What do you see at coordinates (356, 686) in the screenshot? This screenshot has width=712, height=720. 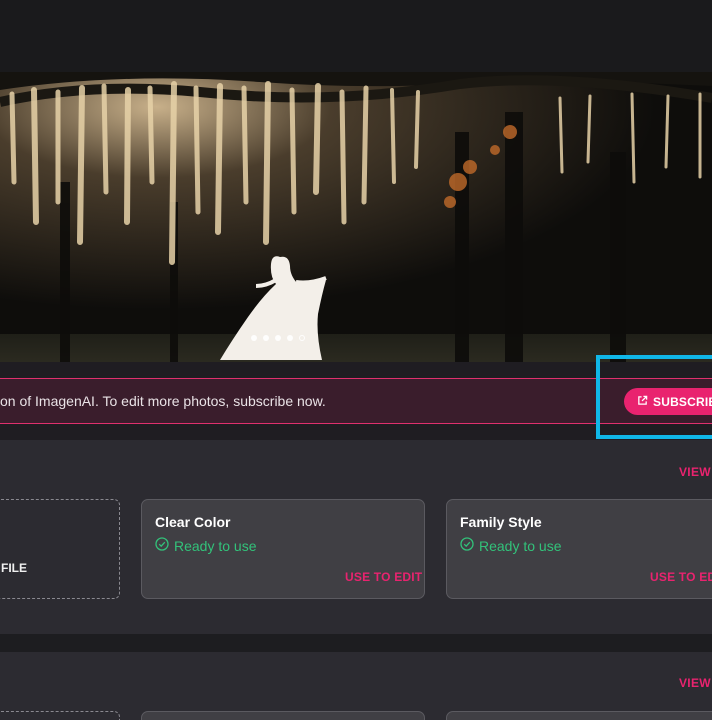 I see `second-profiles-section: VIEW A` at bounding box center [356, 686].